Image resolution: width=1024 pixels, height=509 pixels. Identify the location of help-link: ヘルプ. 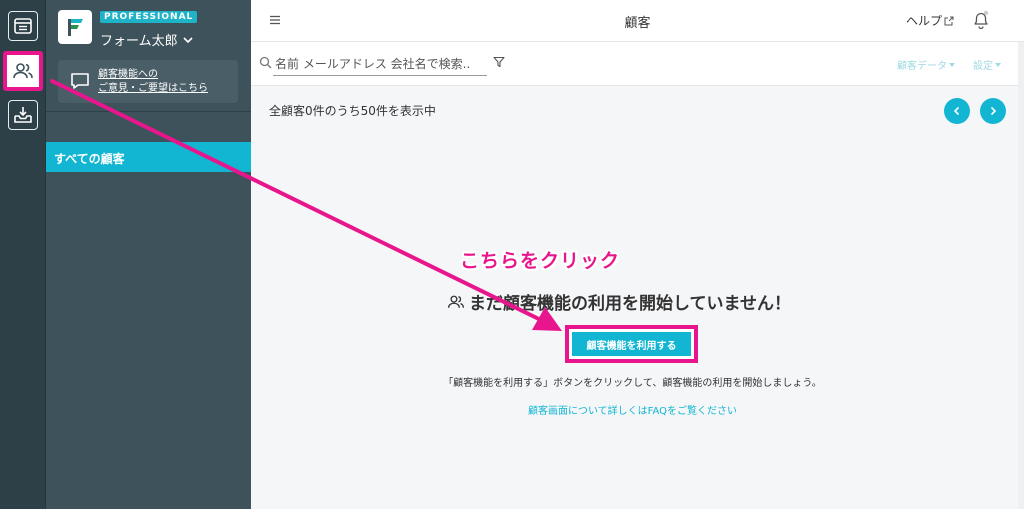
(930, 20).